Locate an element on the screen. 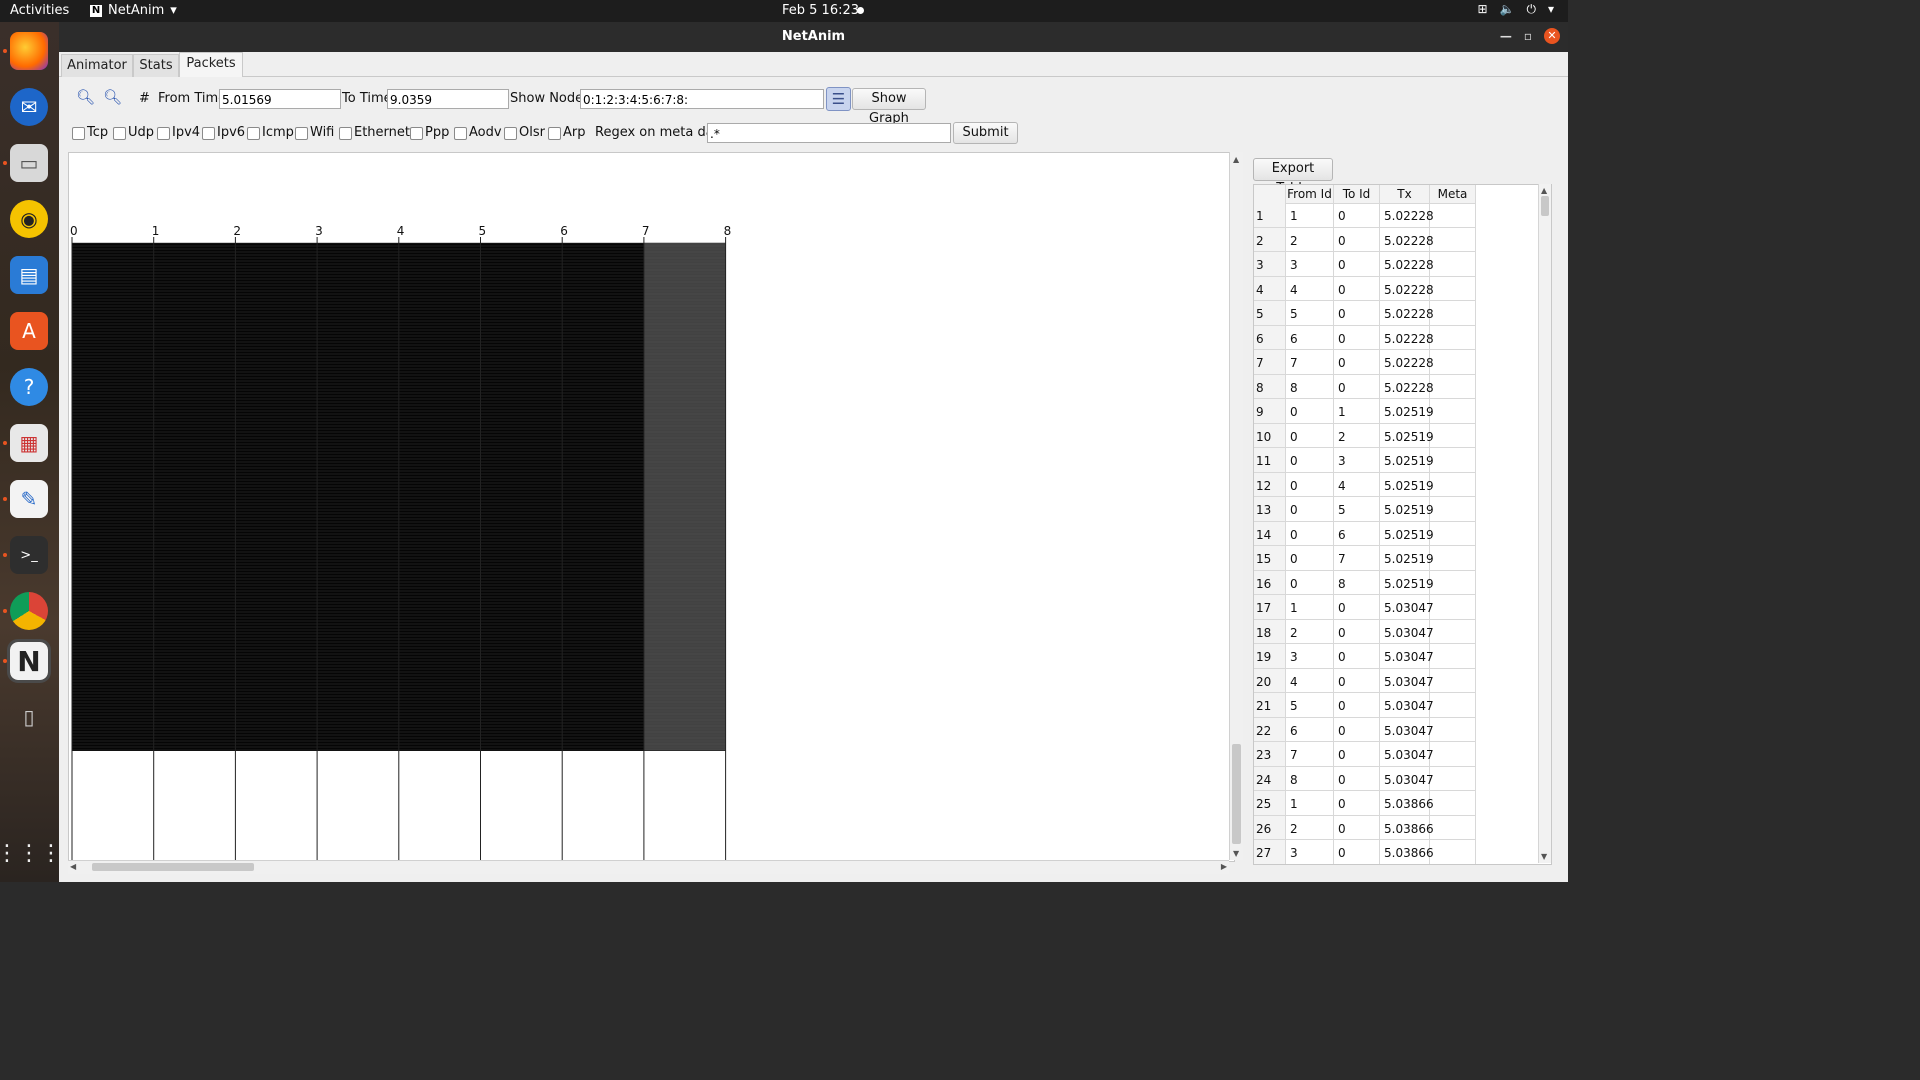 The height and width of the screenshot is (1080, 1920). table-row: 26 2 0 5.03866 is located at coordinates (1365, 827).